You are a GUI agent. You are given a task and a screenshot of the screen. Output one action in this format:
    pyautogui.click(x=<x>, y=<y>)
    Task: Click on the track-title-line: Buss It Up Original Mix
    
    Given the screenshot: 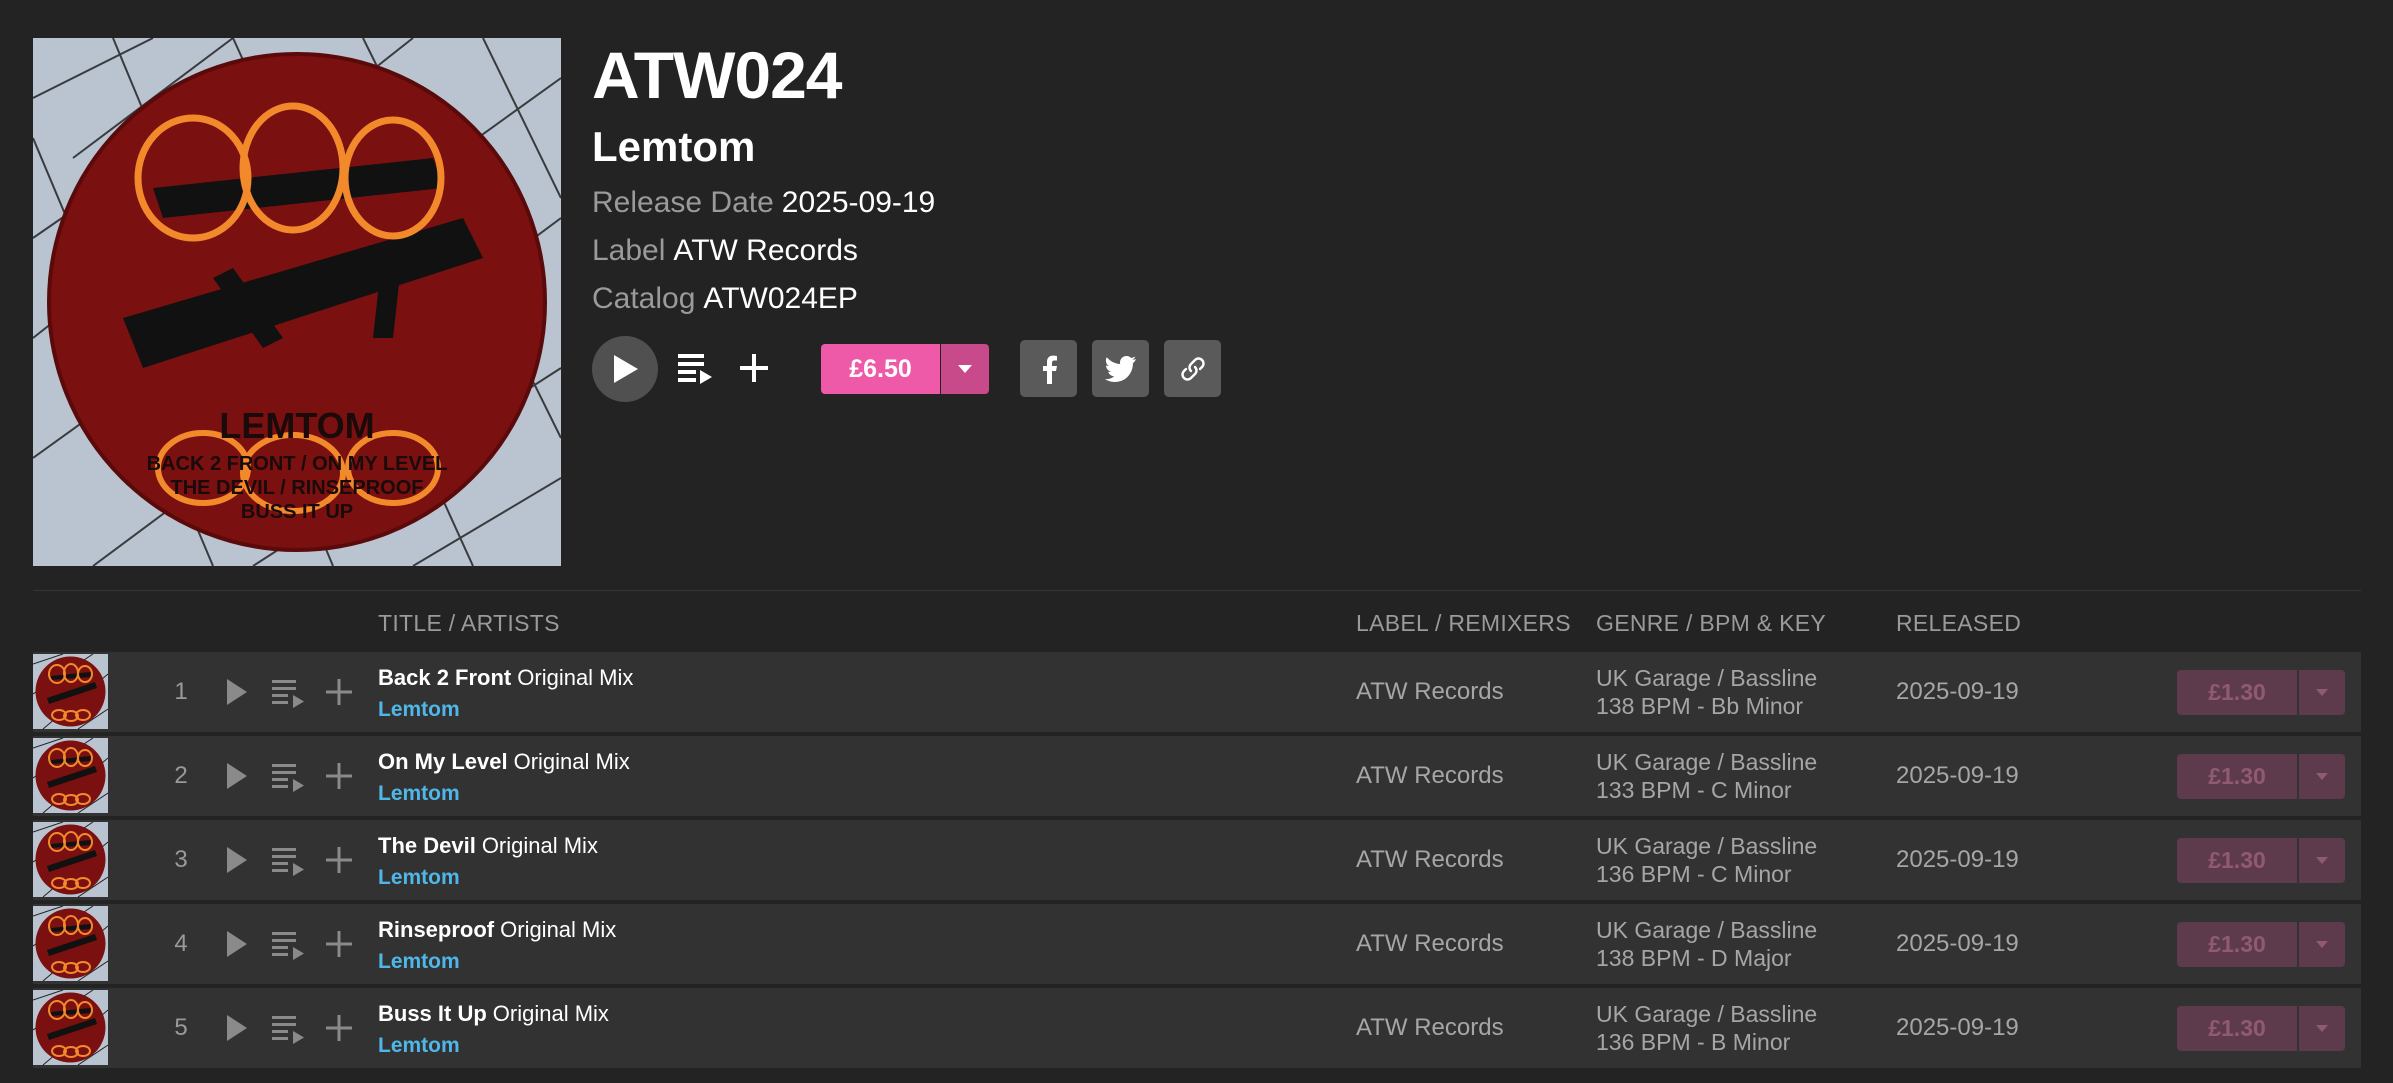 What is the action you would take?
    pyautogui.click(x=493, y=1014)
    